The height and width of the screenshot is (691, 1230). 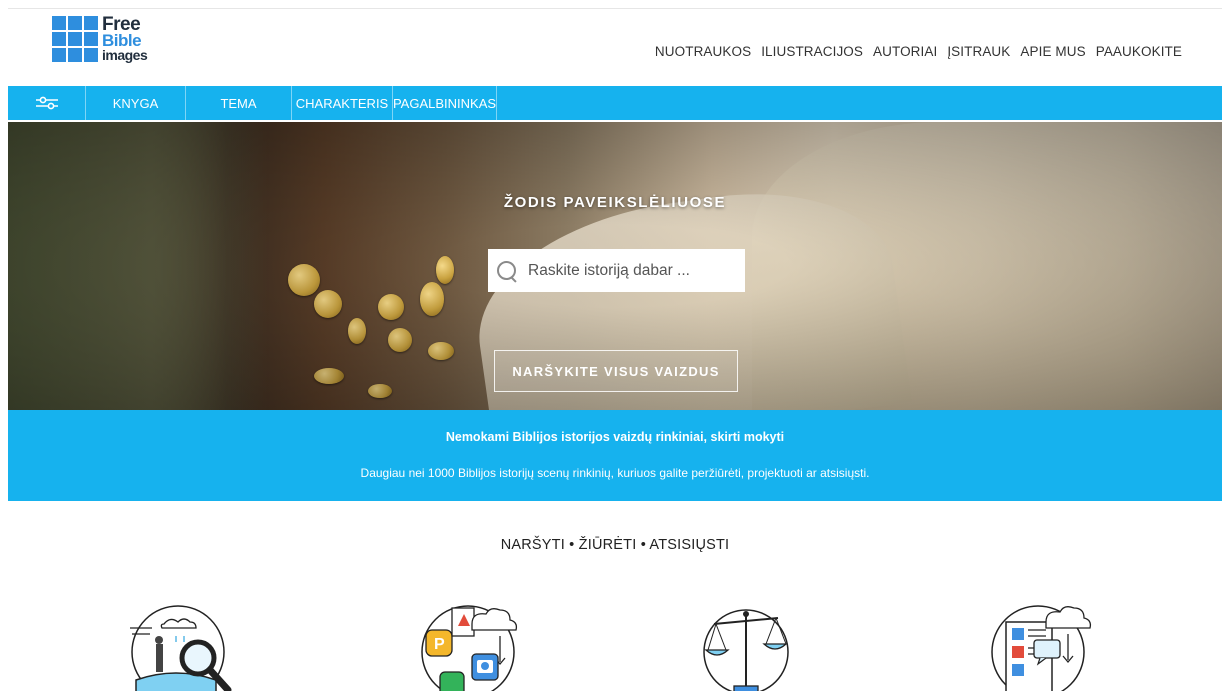 I want to click on document-cloud-download-icon, so click(x=1043, y=645).